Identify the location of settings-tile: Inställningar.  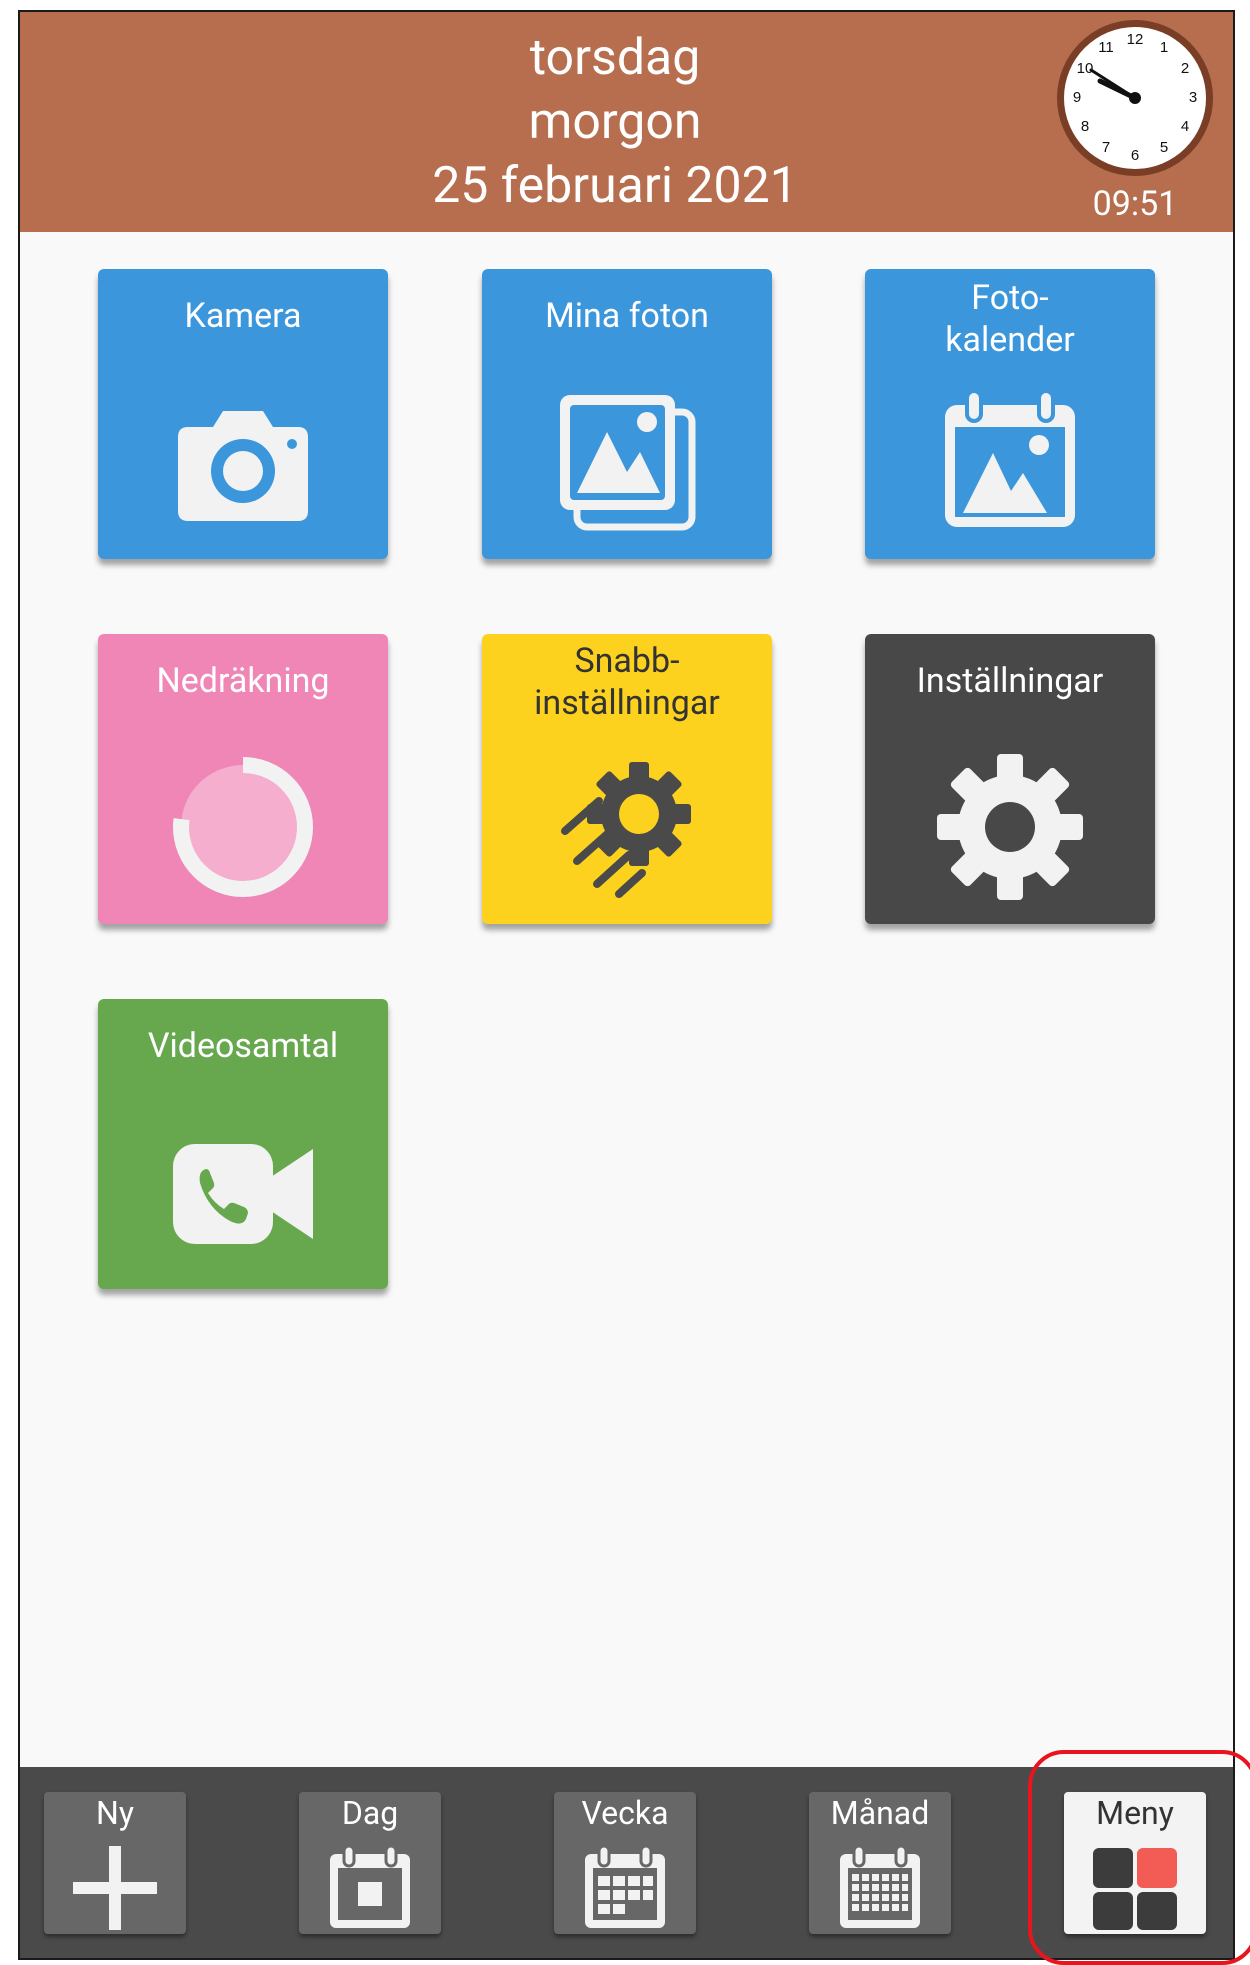
(1010, 779).